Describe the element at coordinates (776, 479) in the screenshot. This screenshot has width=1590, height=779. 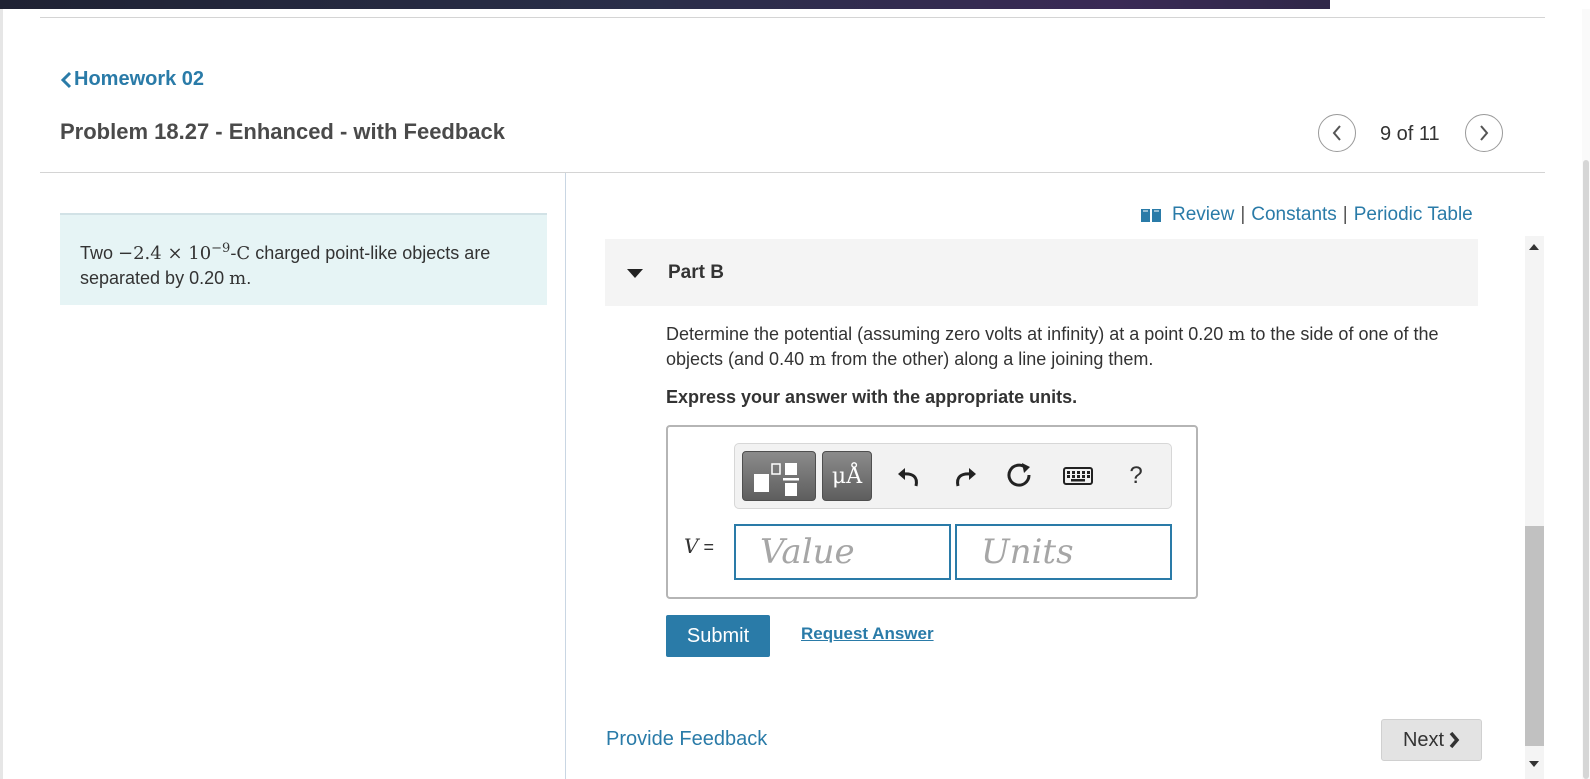
I see `fraction-template-icon` at that location.